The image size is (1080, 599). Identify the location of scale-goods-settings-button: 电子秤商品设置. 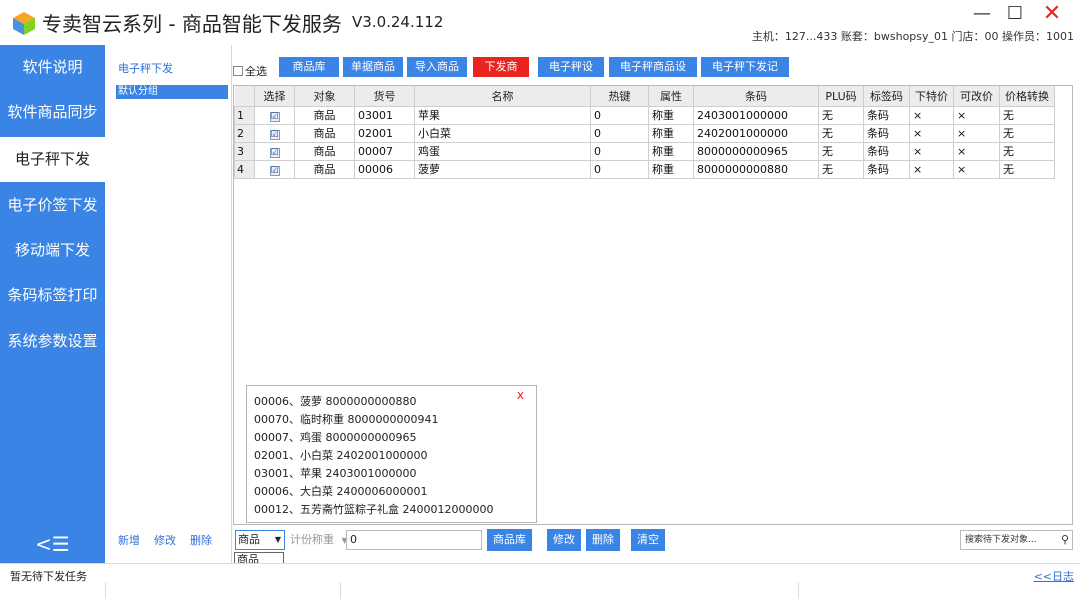
(653, 75).